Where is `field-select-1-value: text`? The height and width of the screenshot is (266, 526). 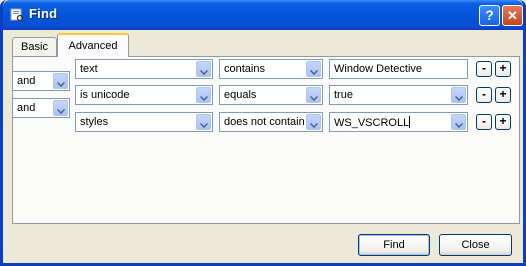
field-select-1-value: text is located at coordinates (89, 69).